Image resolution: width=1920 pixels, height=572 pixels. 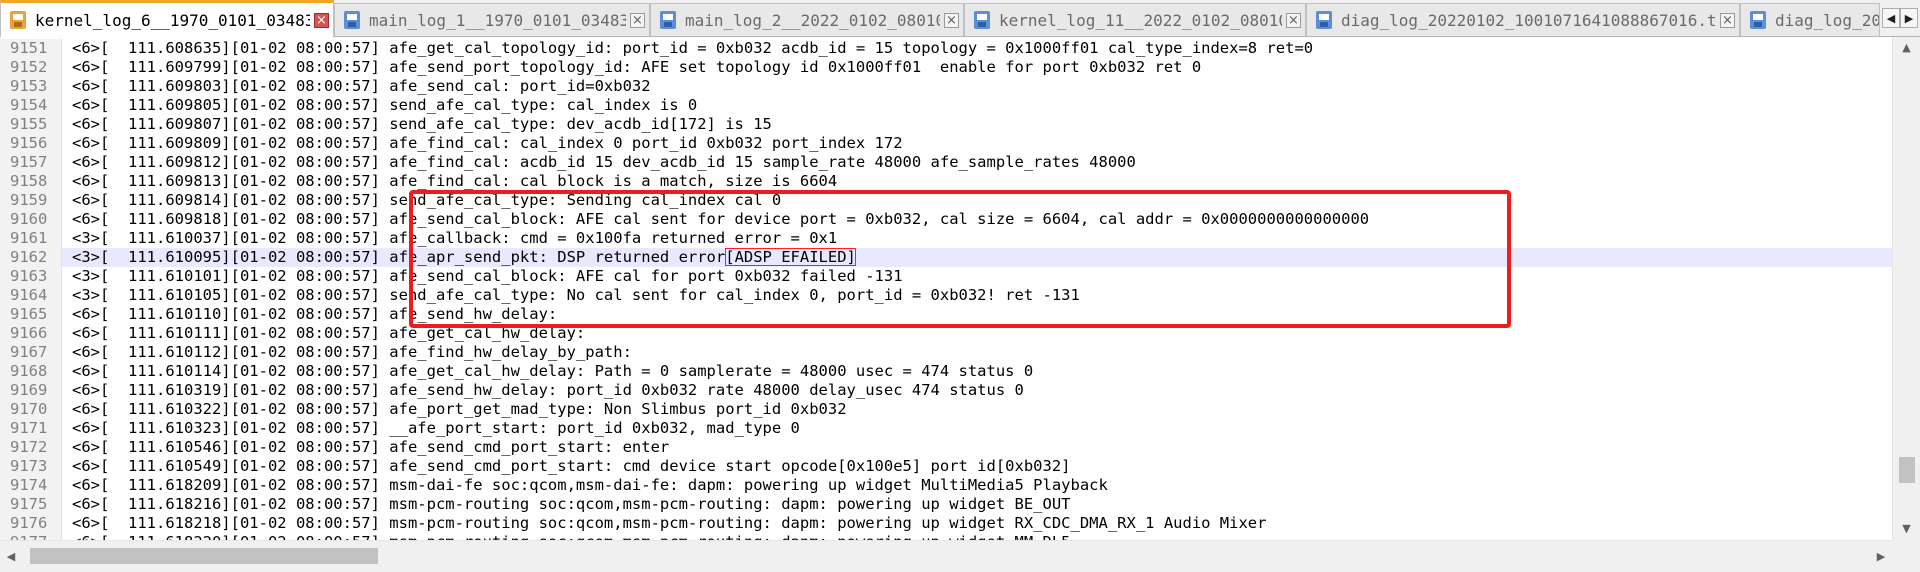 What do you see at coordinates (31, 48) in the screenshot?
I see `line-number: 9151` at bounding box center [31, 48].